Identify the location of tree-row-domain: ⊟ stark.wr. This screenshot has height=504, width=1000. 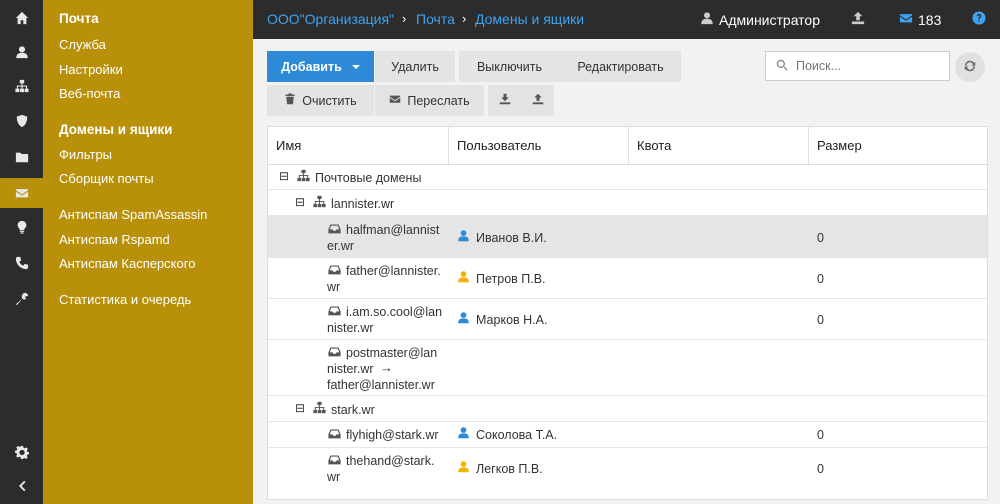
(627, 409).